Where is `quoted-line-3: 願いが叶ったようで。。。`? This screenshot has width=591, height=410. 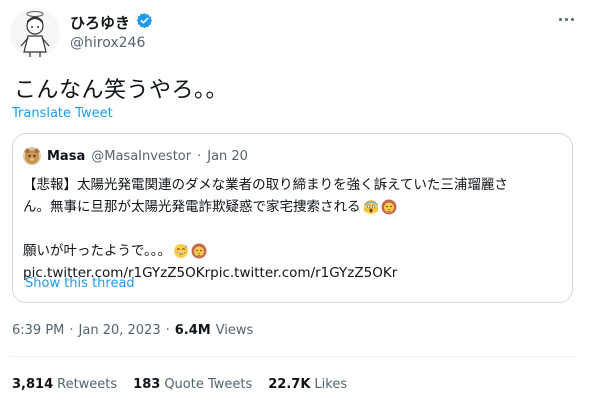
quoted-line-3: 願いが叶ったようで。。。 is located at coordinates (97, 251).